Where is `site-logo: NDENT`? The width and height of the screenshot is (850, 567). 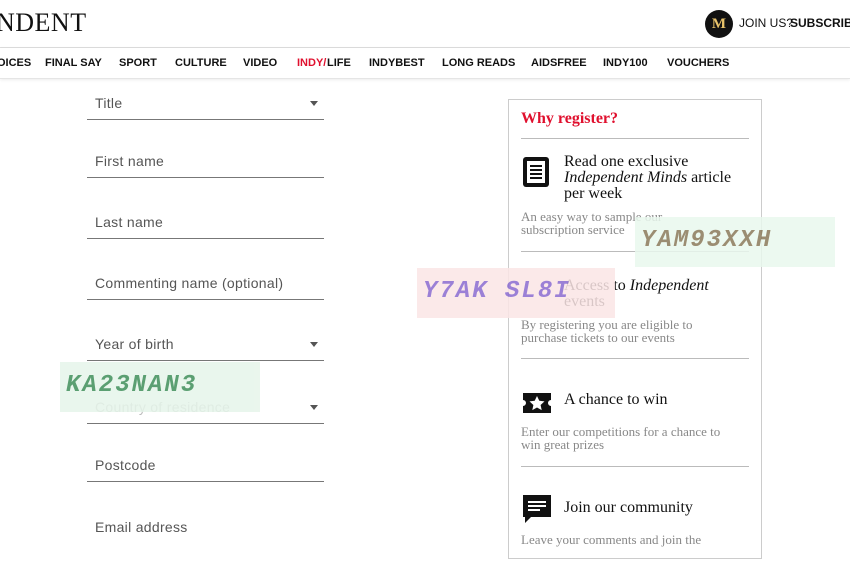
site-logo: NDENT is located at coordinates (43, 23).